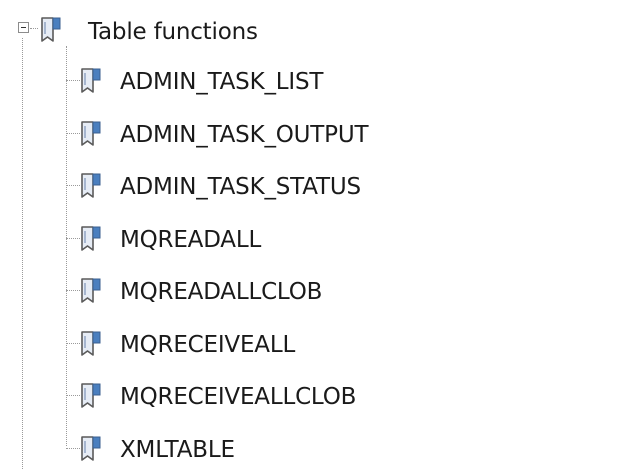 The width and height of the screenshot is (636, 469). I want to click on tree-node-function: ADMIN_TASK_OUTPUT, so click(318, 141).